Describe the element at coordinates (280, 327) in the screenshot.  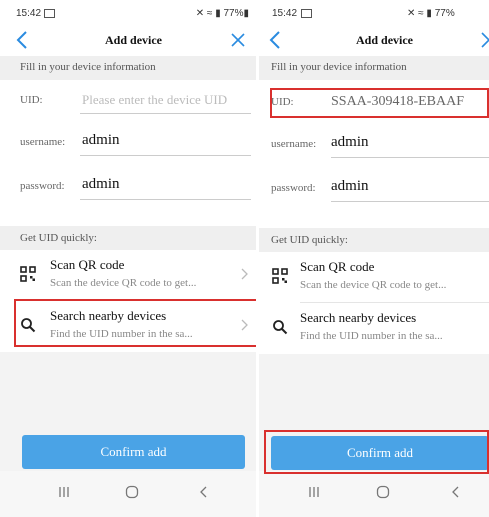
I see `search-icon` at that location.